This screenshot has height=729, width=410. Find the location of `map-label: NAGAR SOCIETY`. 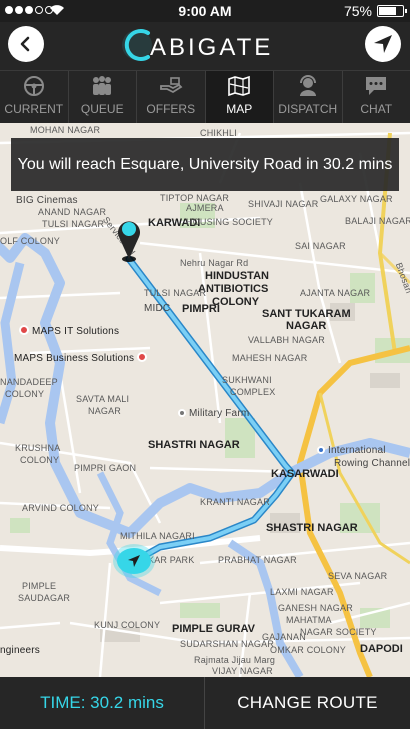

map-label: NAGAR SOCIETY is located at coordinates (338, 632).